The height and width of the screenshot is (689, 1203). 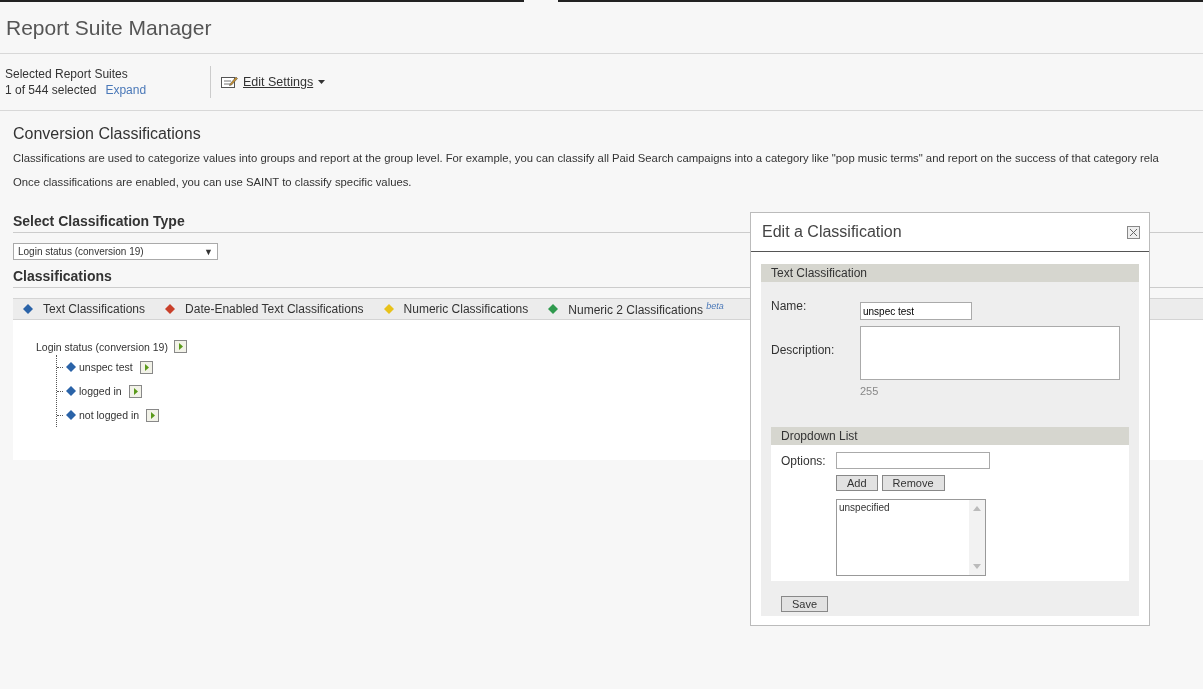 What do you see at coordinates (285, 82) in the screenshot?
I see `edit-settings-menu: Edit Settings` at bounding box center [285, 82].